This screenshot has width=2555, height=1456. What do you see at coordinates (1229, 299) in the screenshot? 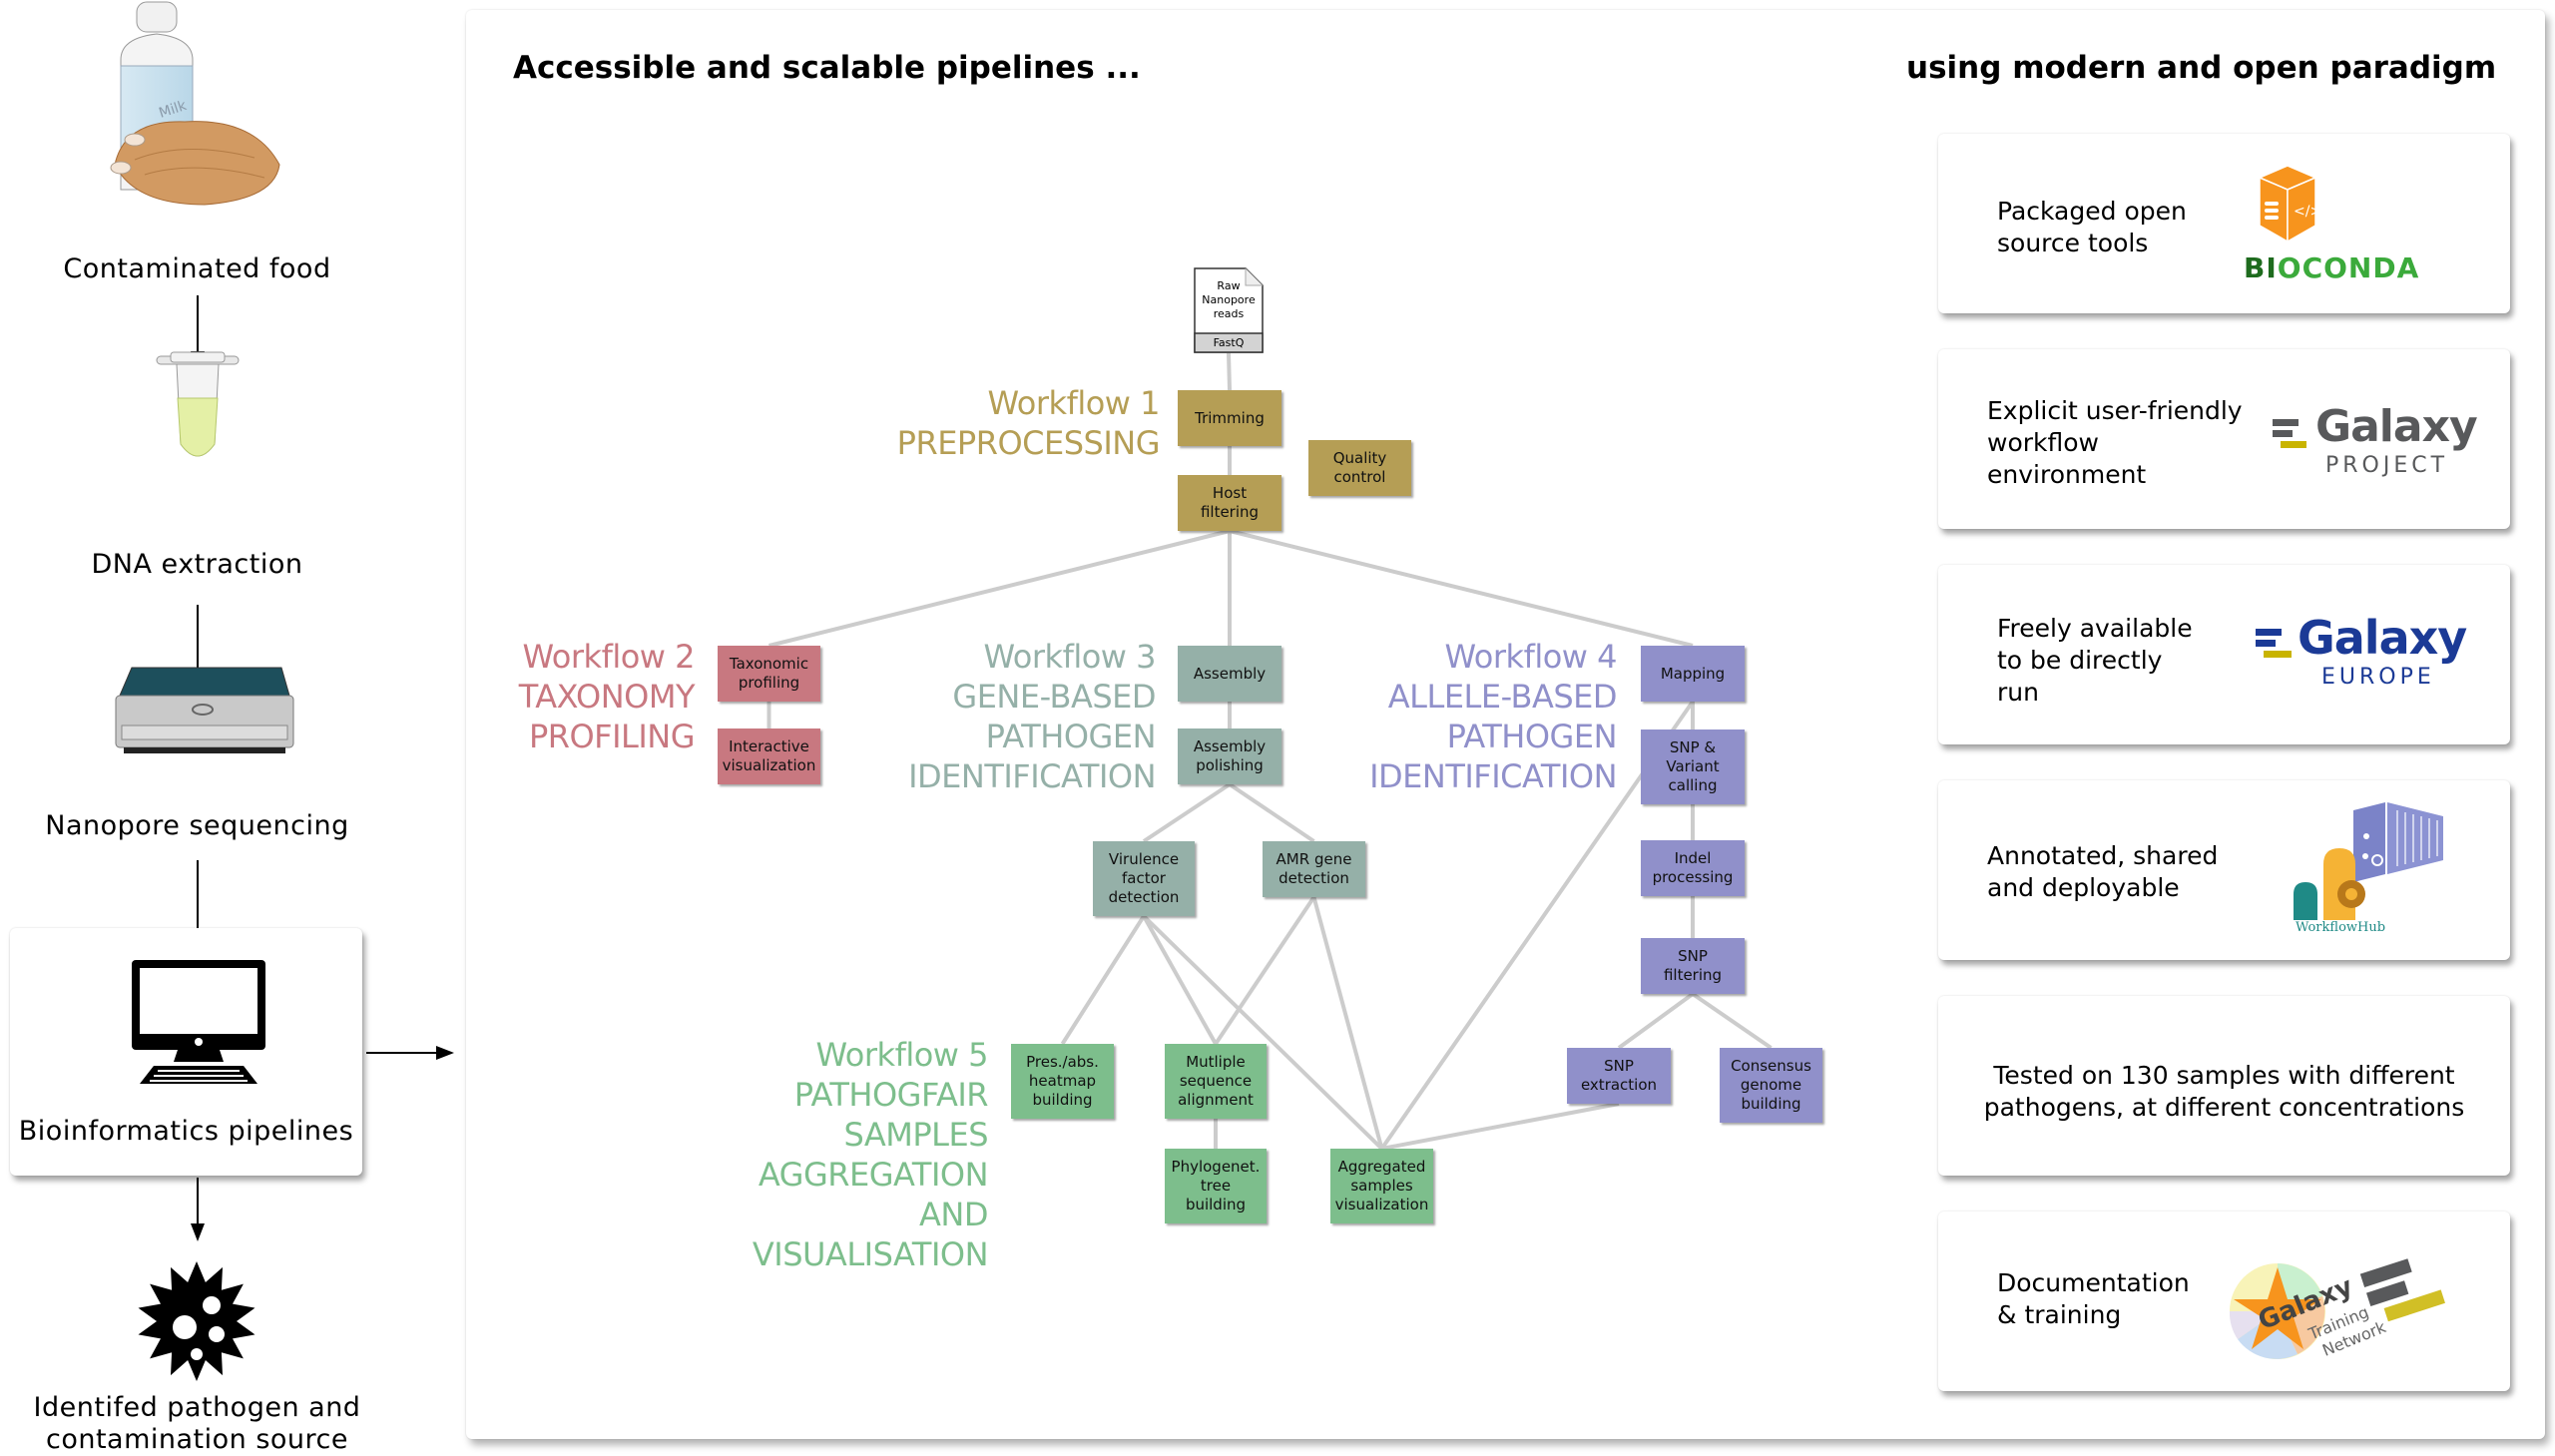
I see `input-file-label: Raw Nanopore reads` at bounding box center [1229, 299].